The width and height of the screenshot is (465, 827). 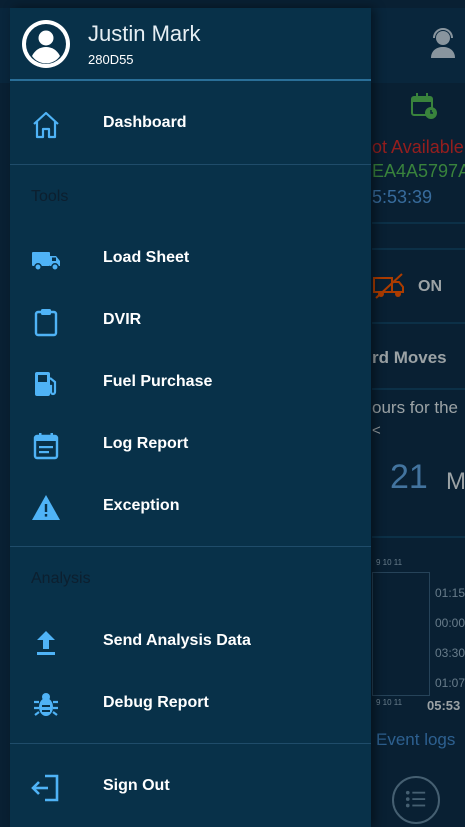 I want to click on drawer-header: Justin Mark 280D55, so click(x=190, y=44).